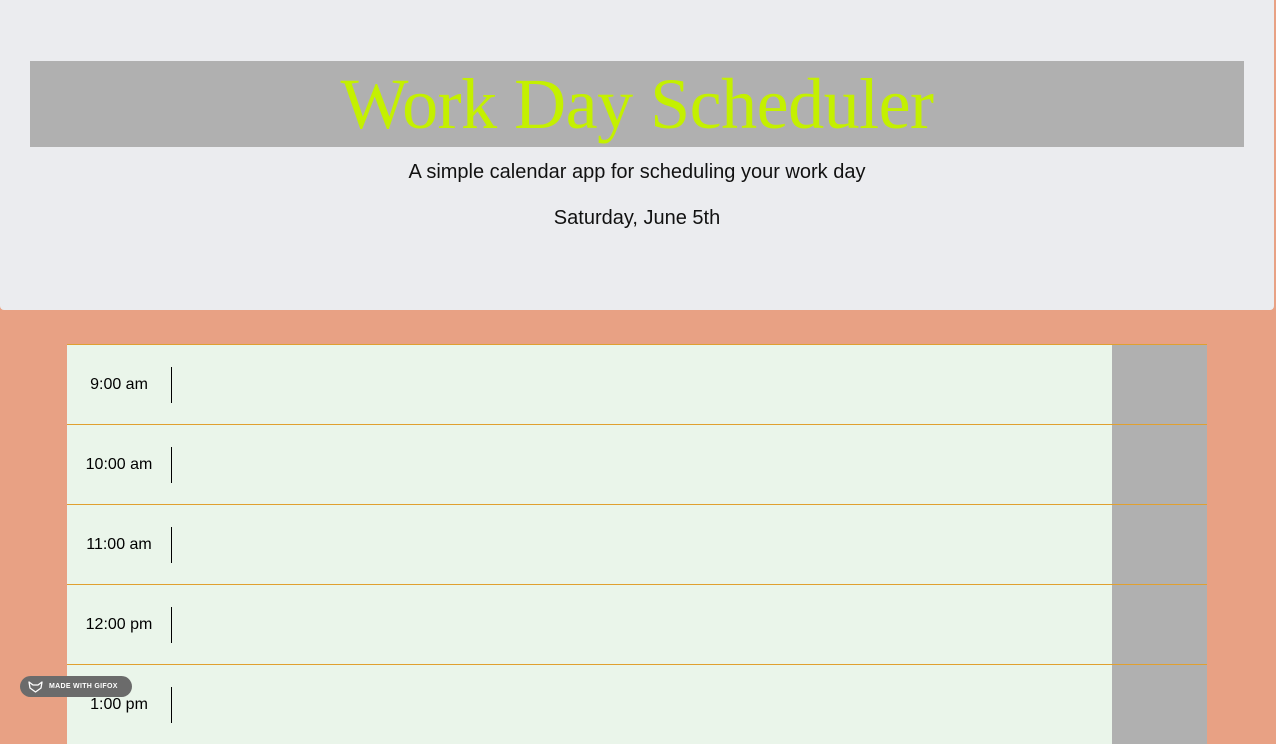 Image resolution: width=1276 pixels, height=744 pixels. I want to click on fox-icon, so click(35, 686).